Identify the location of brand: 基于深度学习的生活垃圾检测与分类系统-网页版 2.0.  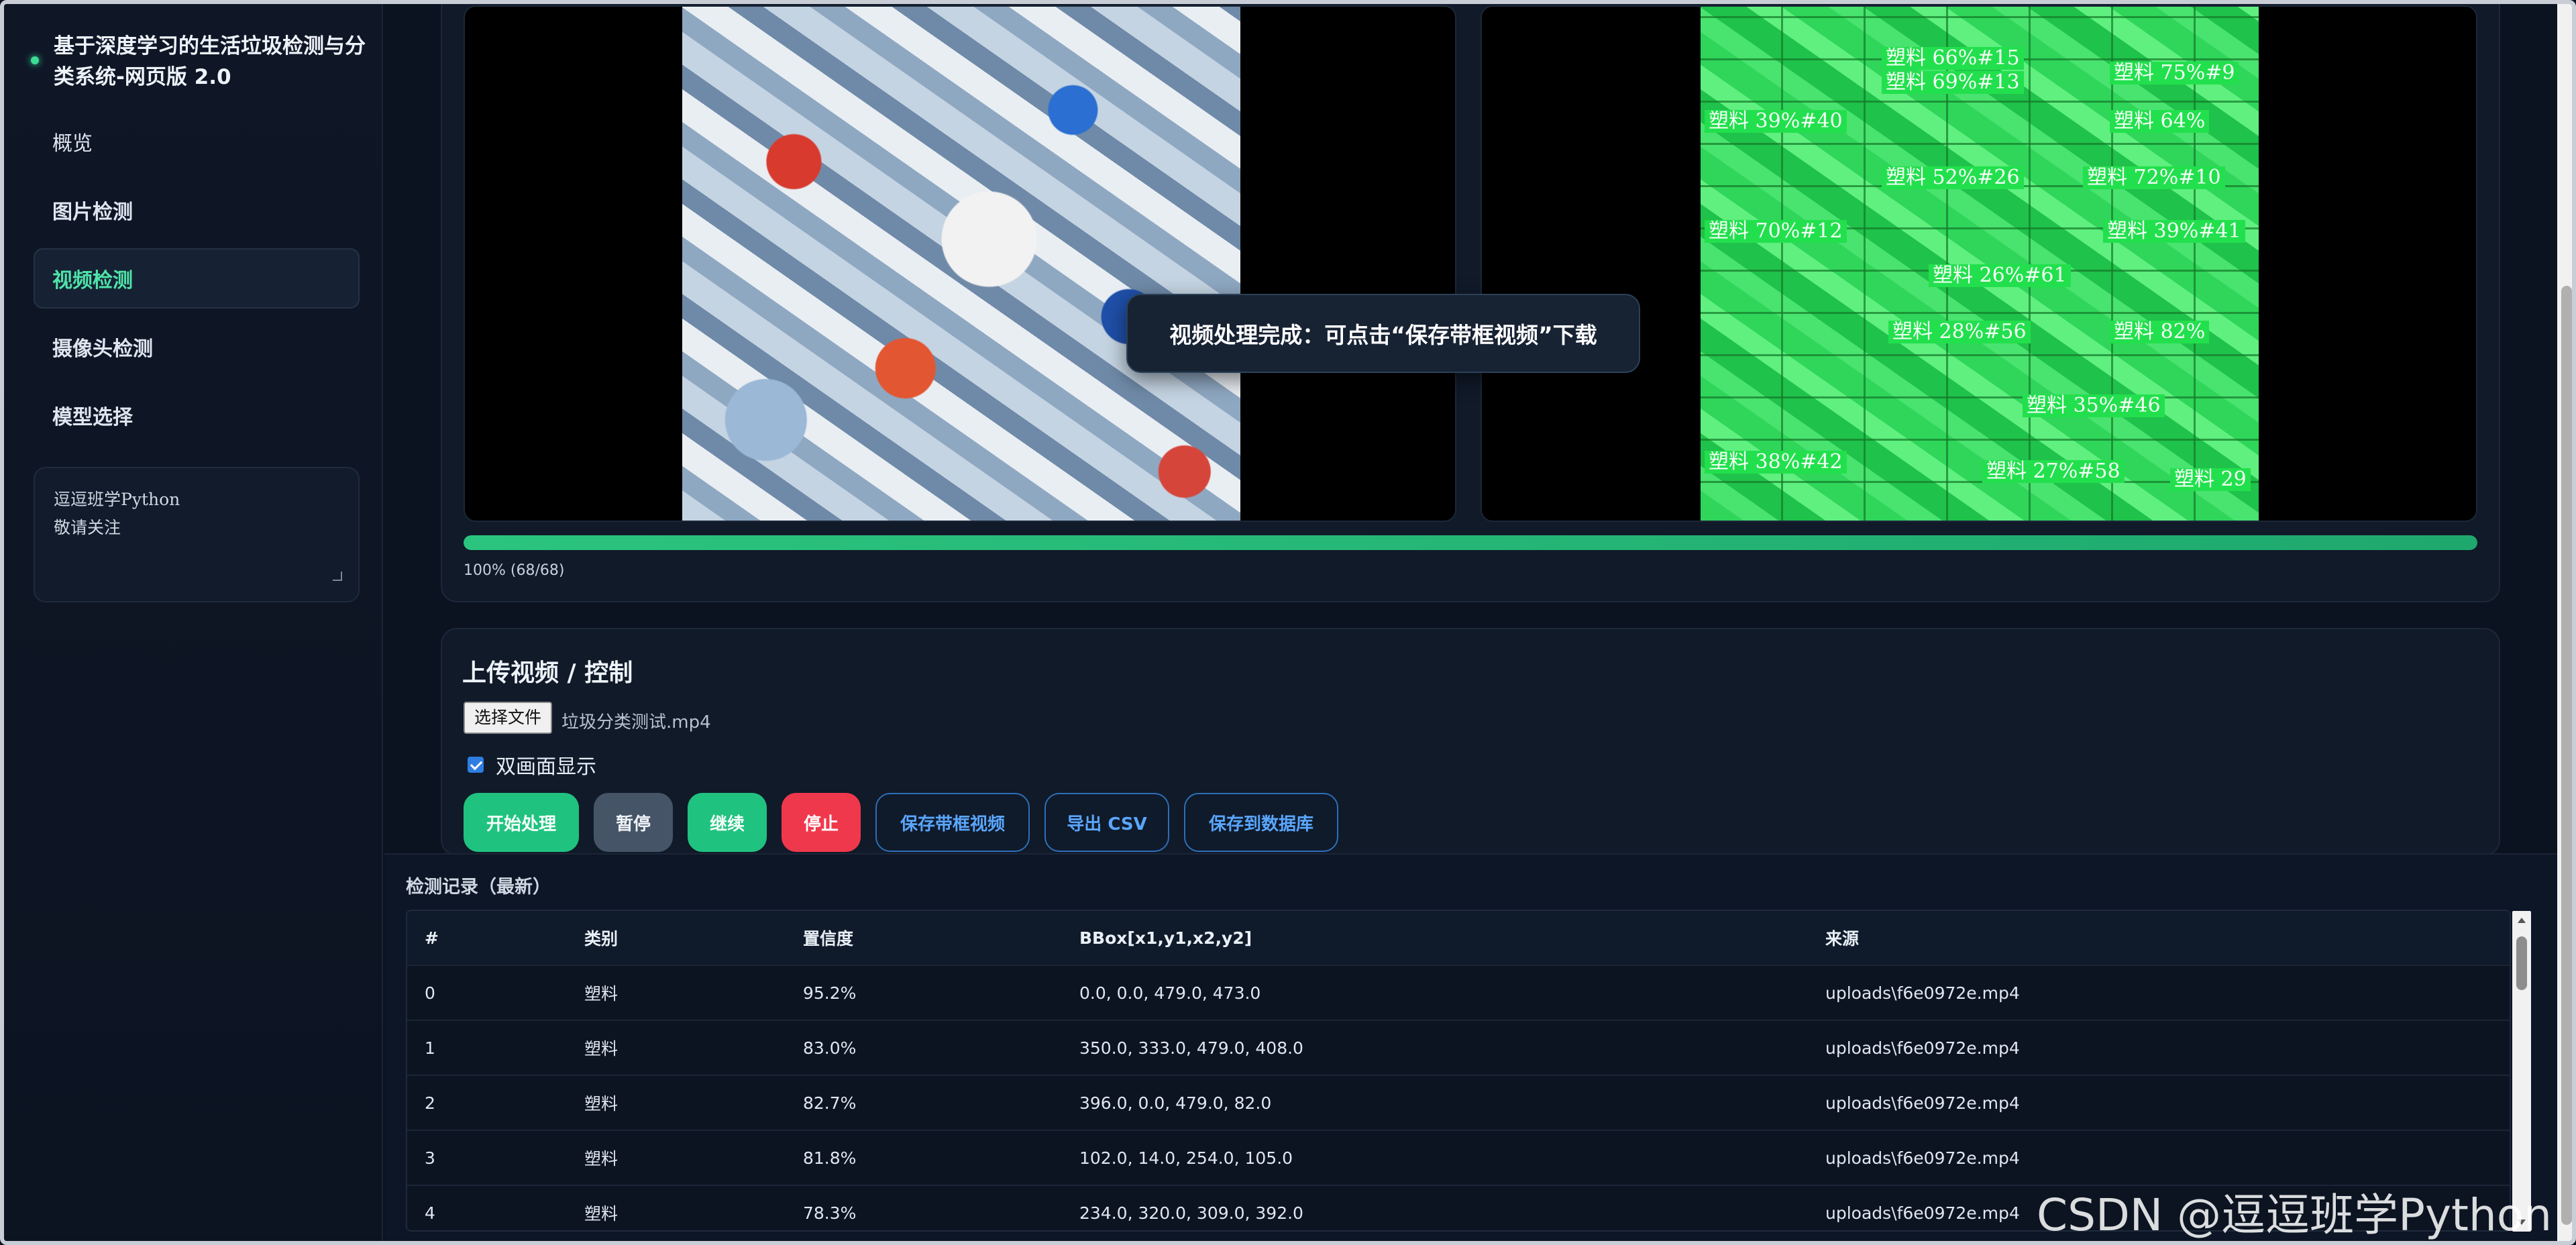
(198, 62).